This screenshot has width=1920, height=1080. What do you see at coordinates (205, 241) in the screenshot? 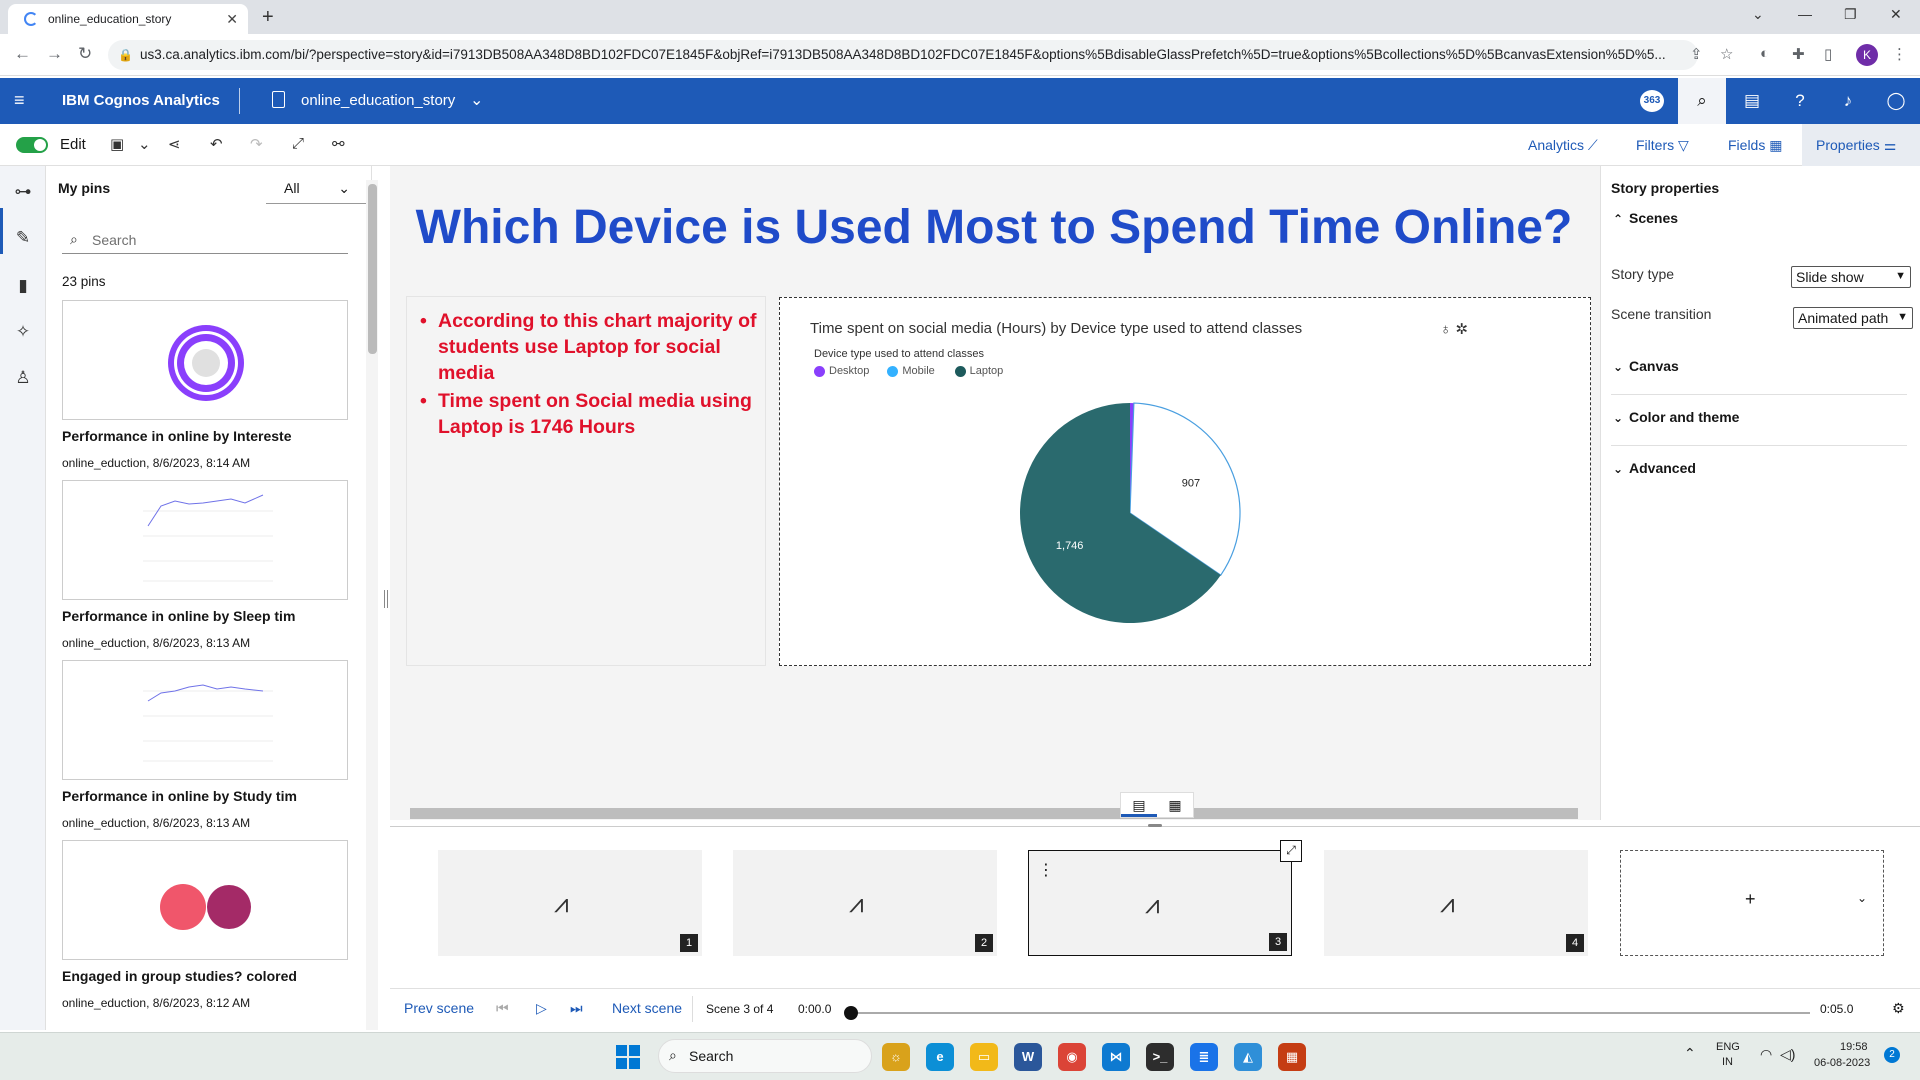
I see `pins-search-input: ⌕ Search` at bounding box center [205, 241].